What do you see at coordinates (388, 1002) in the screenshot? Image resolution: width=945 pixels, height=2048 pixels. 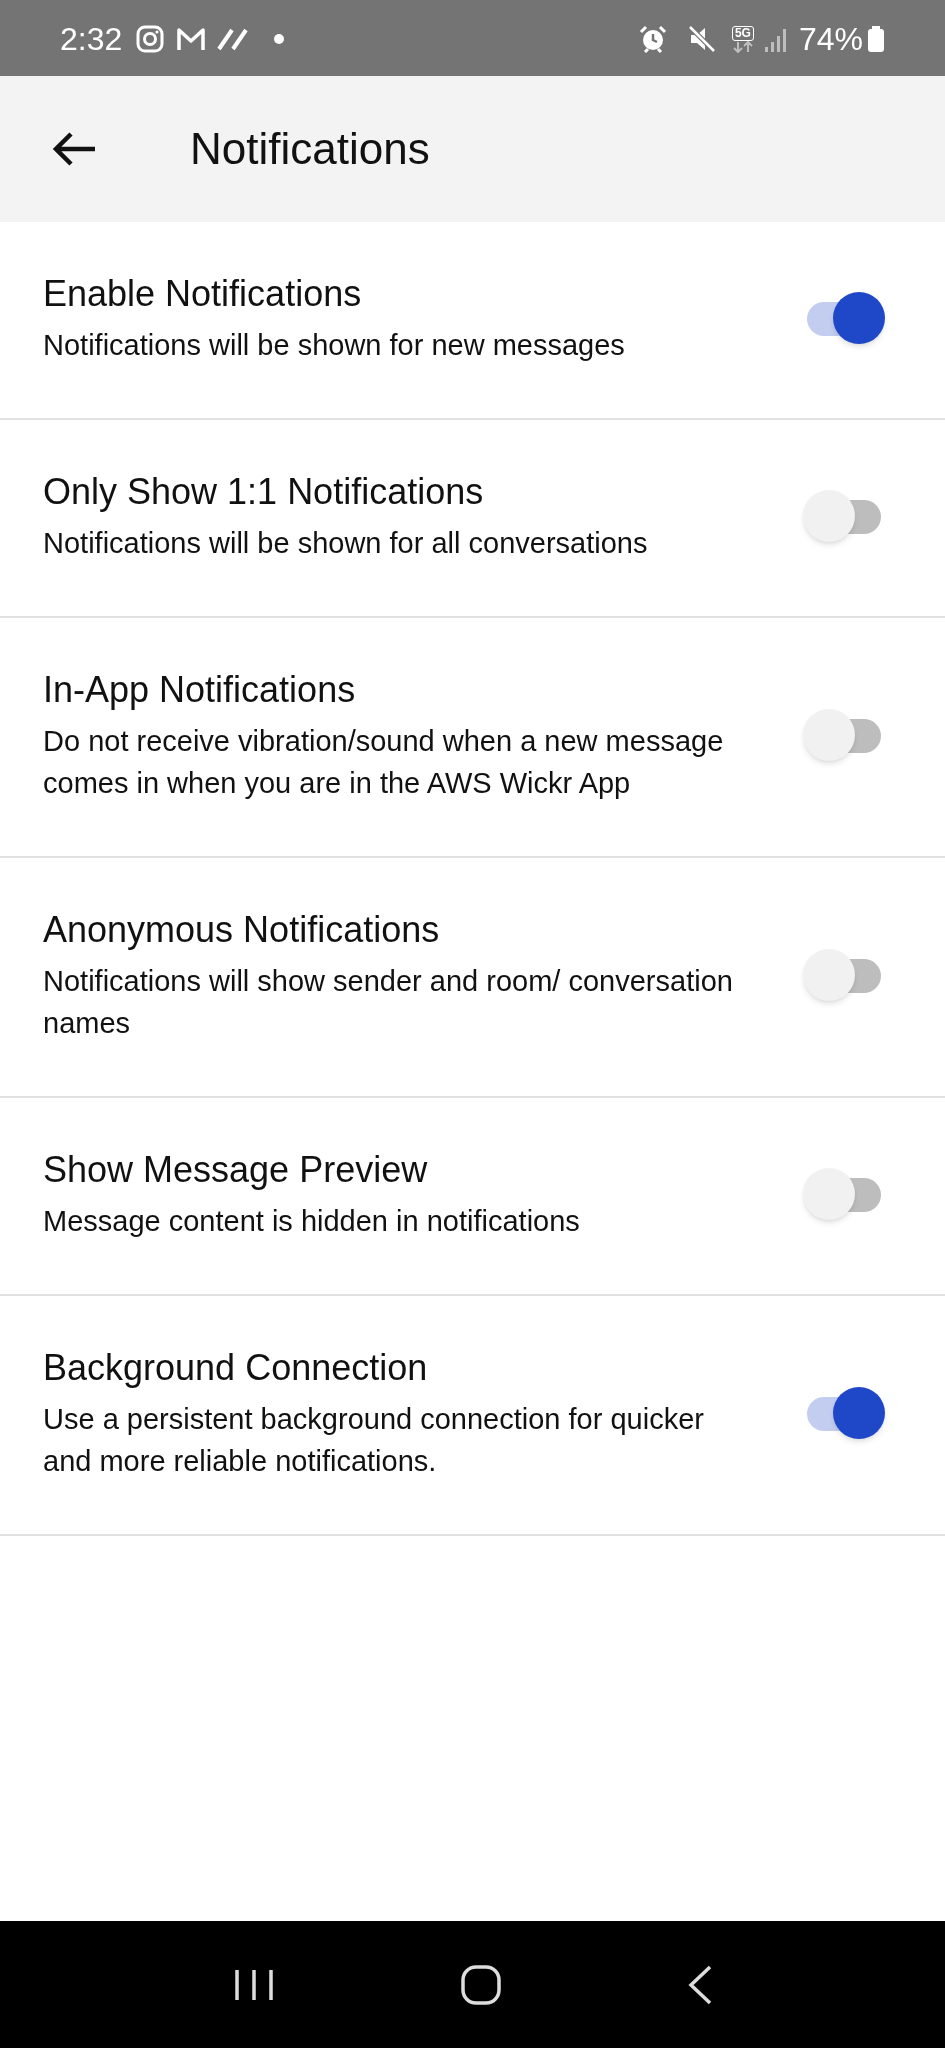 I see `setting-description: Notifications will show sender and room/ conversation names` at bounding box center [388, 1002].